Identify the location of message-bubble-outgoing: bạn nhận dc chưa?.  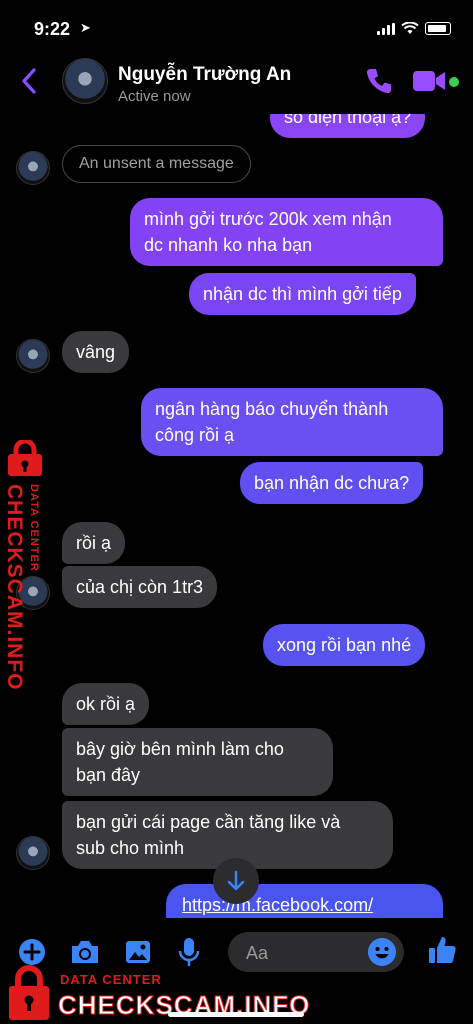
(332, 483).